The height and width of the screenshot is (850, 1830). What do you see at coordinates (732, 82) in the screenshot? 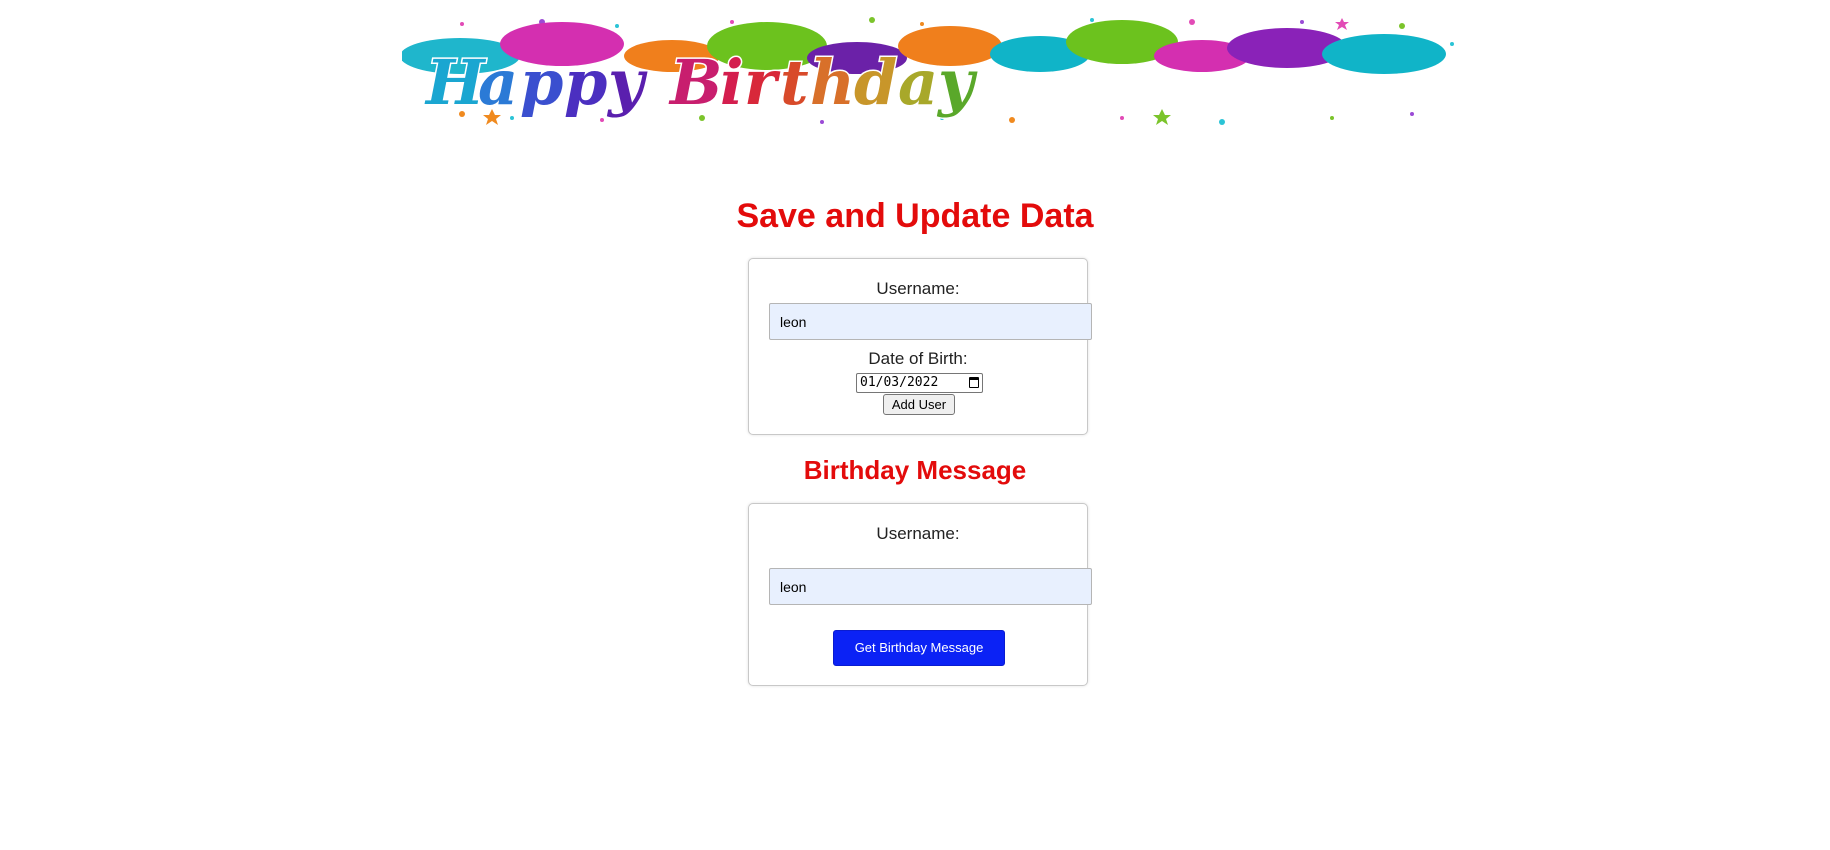
I see `svg-text: i` at bounding box center [732, 82].